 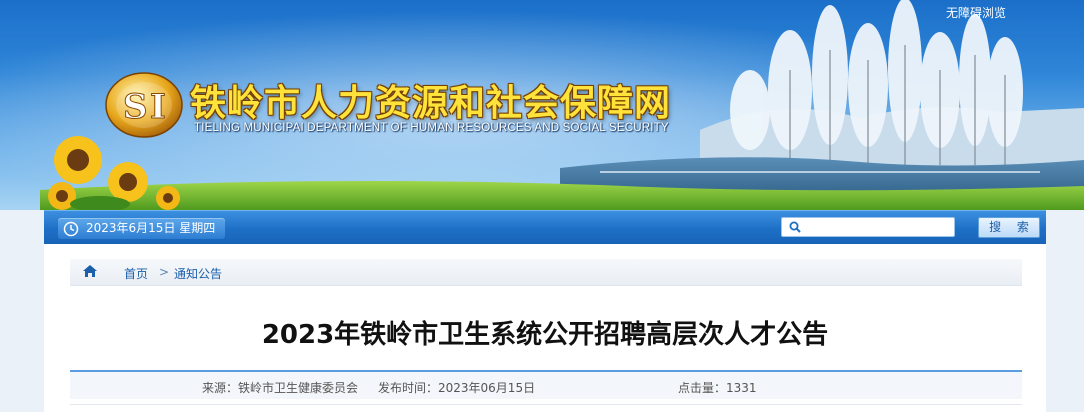 What do you see at coordinates (546, 272) in the screenshot?
I see `breadcrumb: 首页 > 通知公告` at bounding box center [546, 272].